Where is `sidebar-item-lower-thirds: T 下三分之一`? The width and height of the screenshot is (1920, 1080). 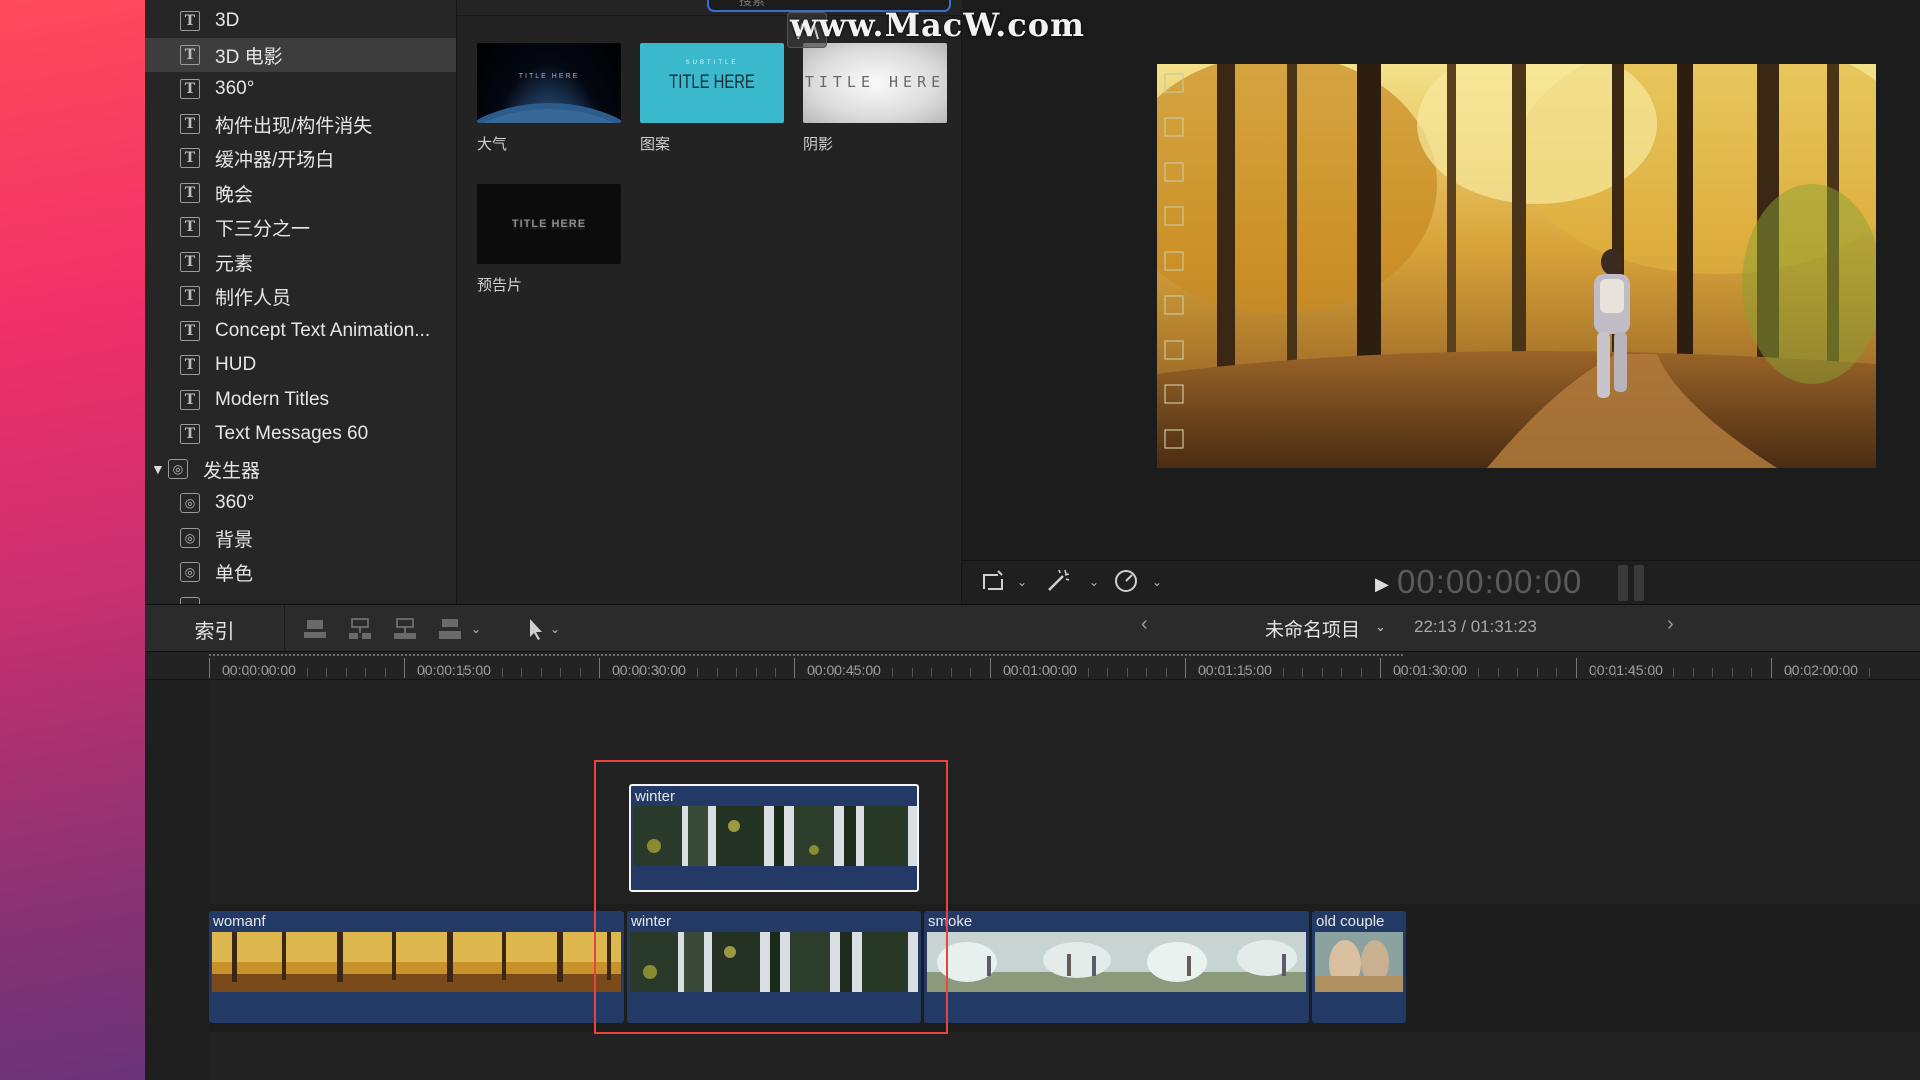 sidebar-item-lower-thirds: T 下三分之一 is located at coordinates (300, 227).